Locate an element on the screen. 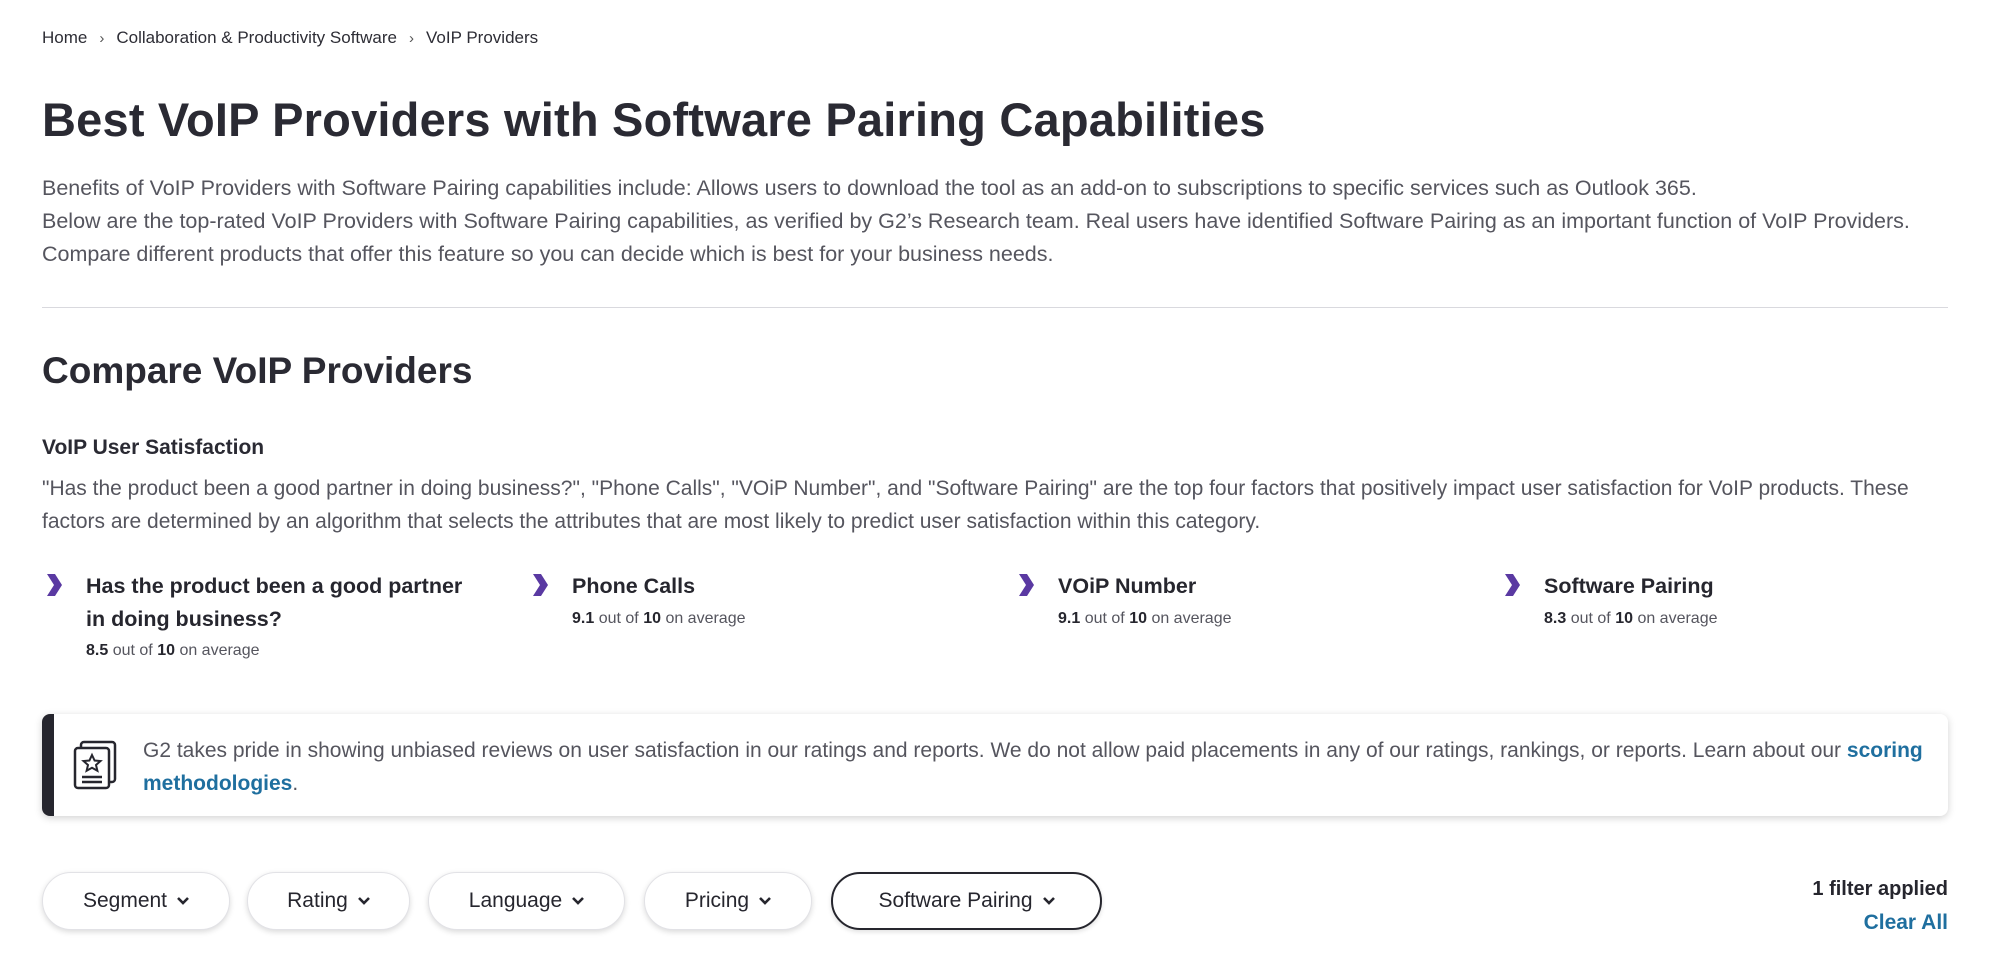 The width and height of the screenshot is (1999, 955). filter-label: Segment is located at coordinates (125, 900).